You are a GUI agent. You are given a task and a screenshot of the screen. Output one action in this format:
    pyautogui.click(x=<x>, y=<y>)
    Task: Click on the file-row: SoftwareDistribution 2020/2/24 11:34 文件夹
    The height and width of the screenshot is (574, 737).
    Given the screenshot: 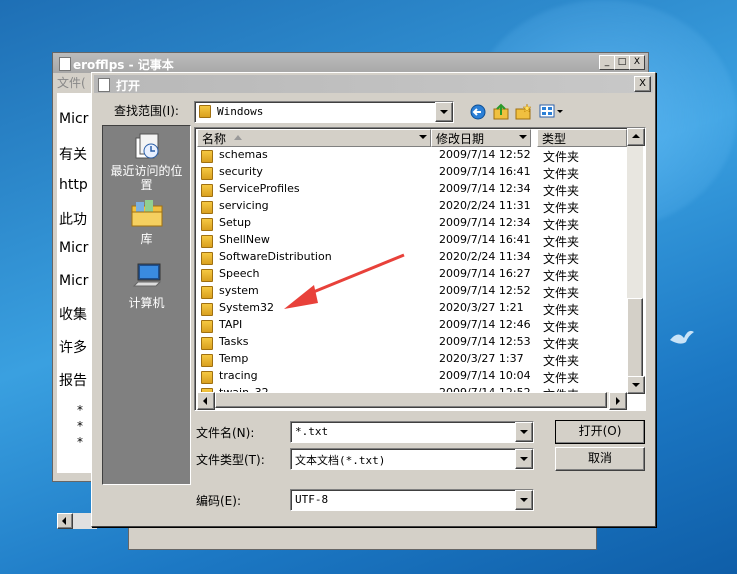 What is the action you would take?
    pyautogui.click(x=412, y=257)
    